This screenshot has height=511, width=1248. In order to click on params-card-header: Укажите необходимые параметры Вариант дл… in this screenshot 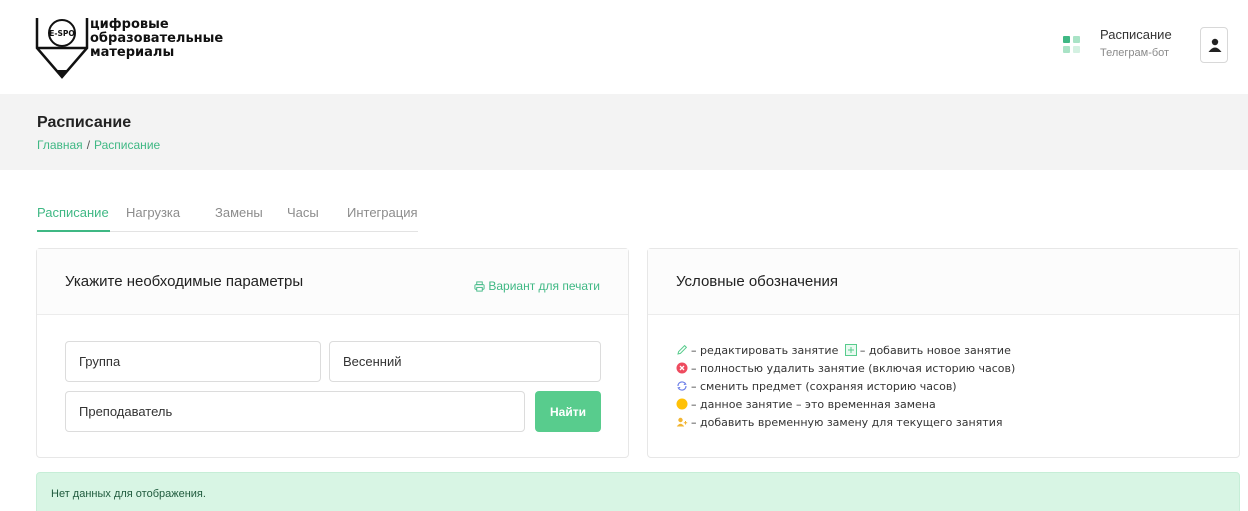, I will do `click(332, 282)`.